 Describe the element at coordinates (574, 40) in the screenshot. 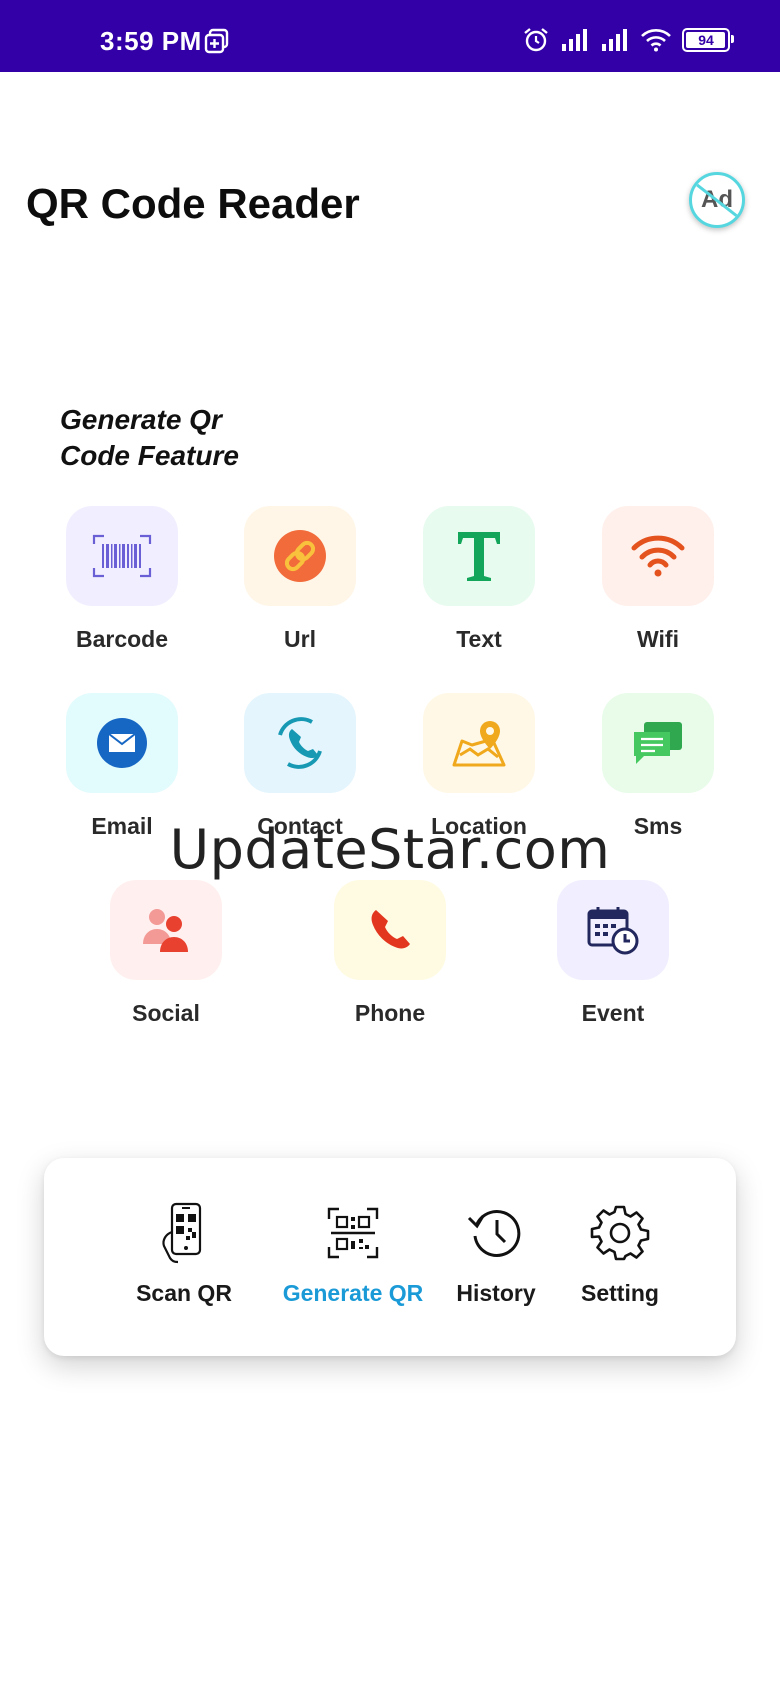

I see `signal-icon` at that location.